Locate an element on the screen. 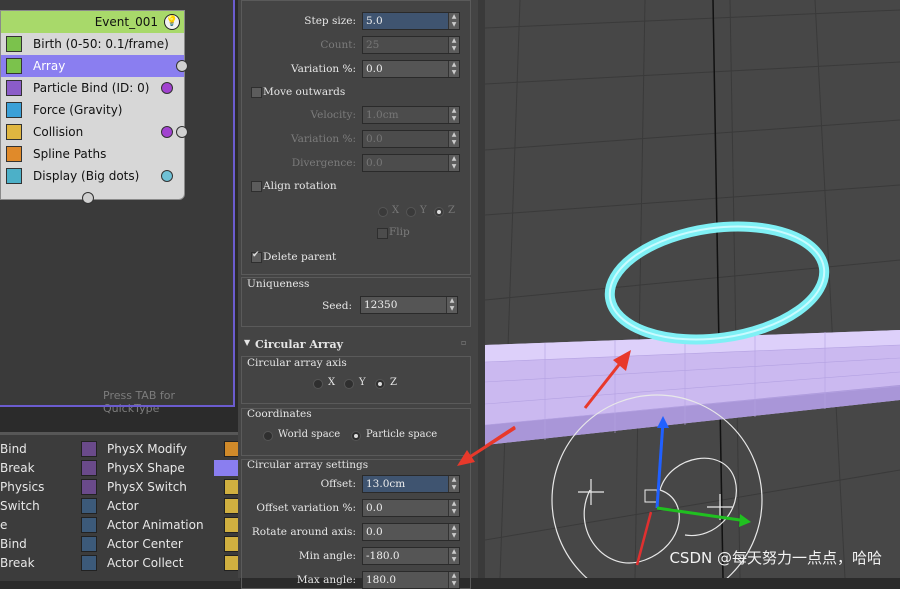 The height and width of the screenshot is (589, 900). min-angle-label: Min angle: is located at coordinates (327, 556).